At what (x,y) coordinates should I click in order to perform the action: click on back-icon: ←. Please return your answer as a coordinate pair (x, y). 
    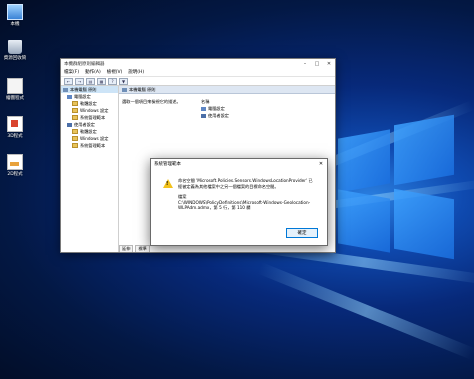
    Looking at the image, I should click on (68, 81).